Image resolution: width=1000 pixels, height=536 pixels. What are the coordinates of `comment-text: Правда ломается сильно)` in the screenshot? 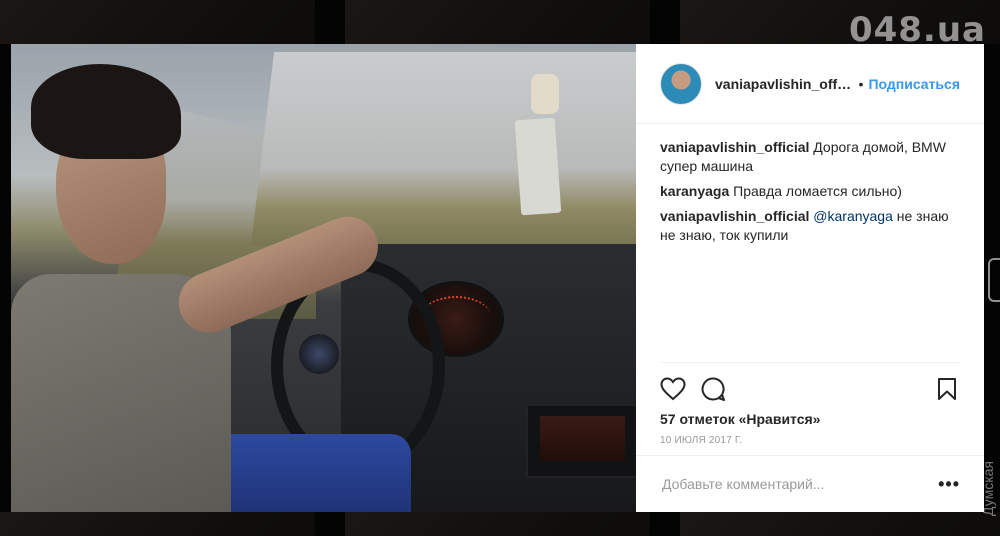 It's located at (815, 191).